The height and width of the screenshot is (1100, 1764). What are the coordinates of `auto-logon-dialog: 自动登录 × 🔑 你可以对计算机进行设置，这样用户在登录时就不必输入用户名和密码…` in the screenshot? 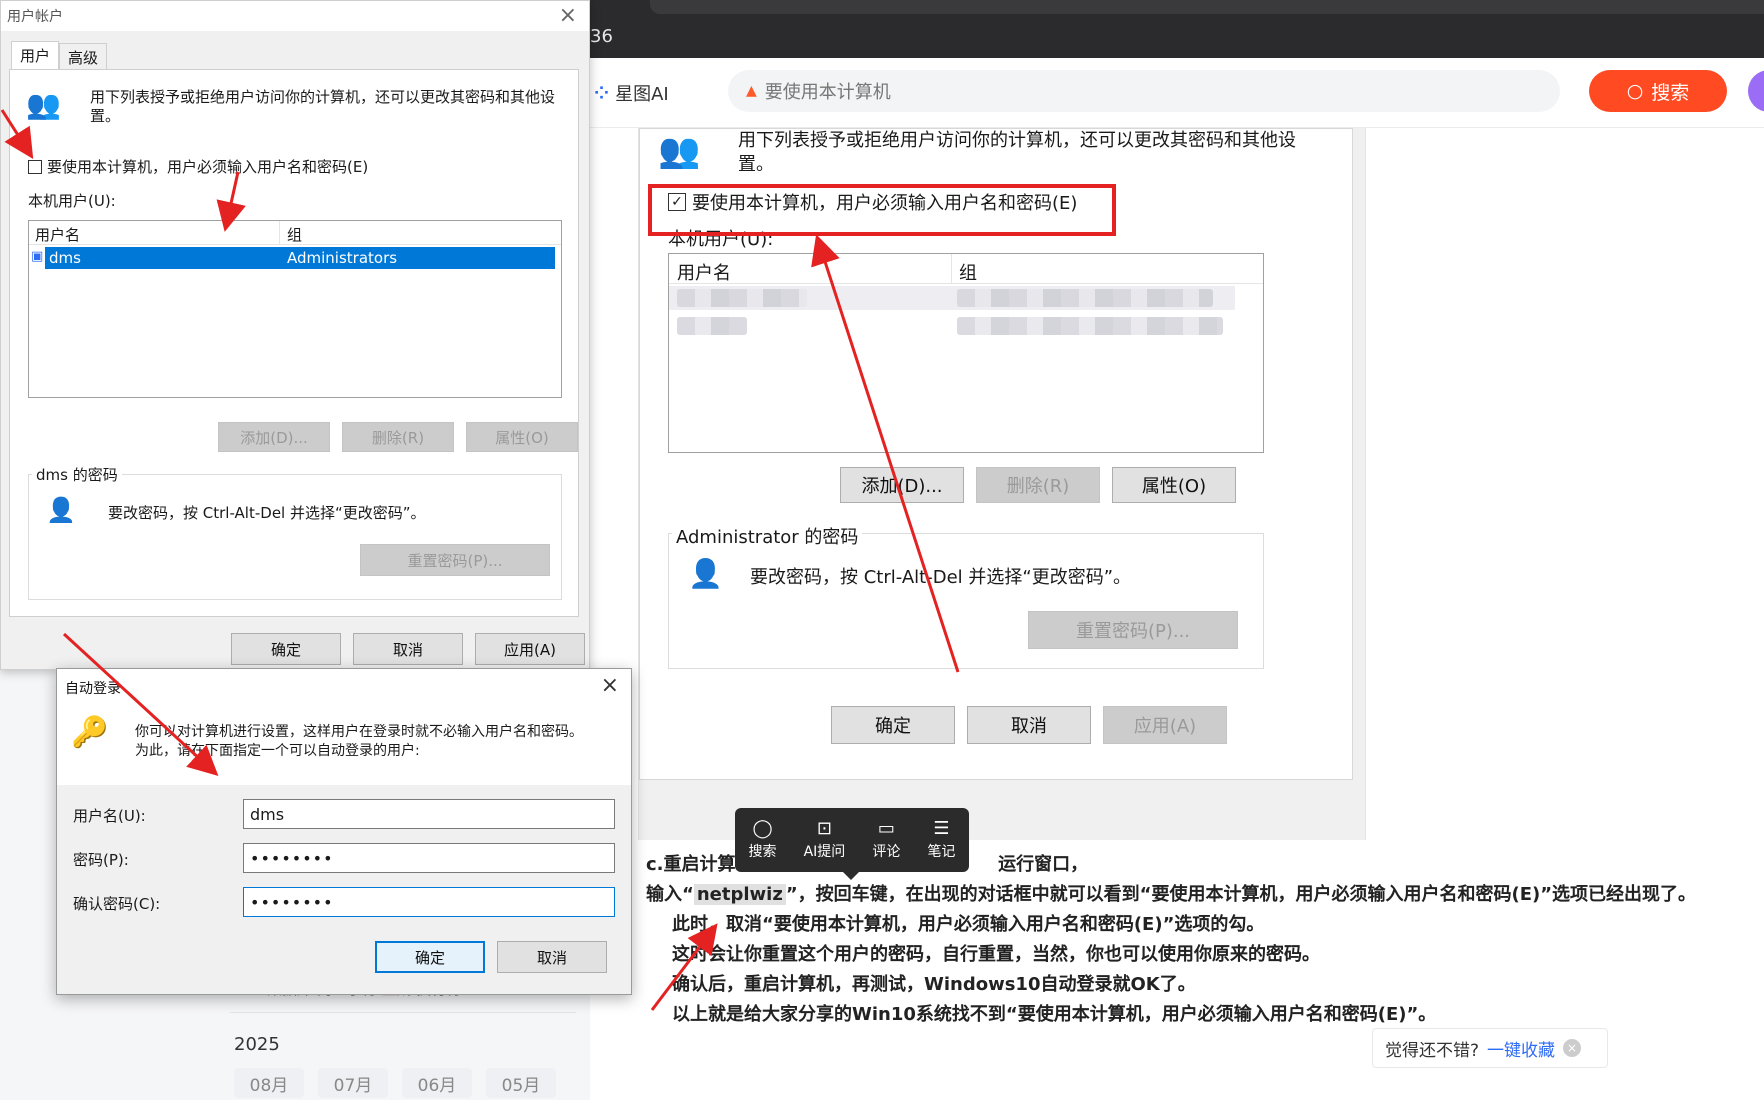 It's located at (344, 831).